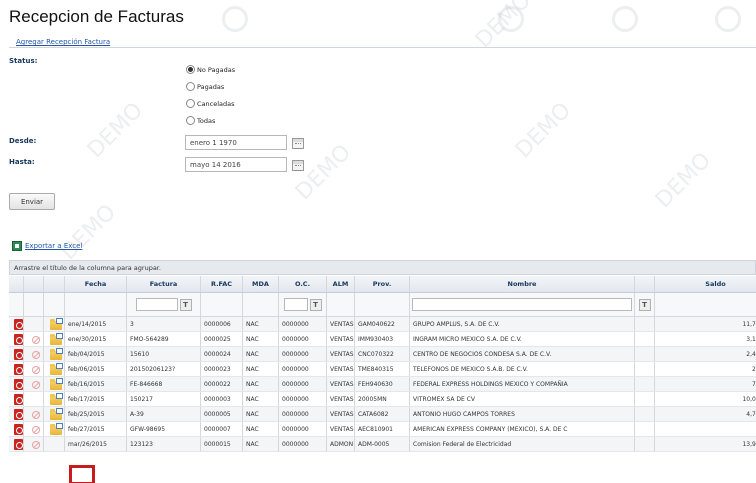 The height and width of the screenshot is (483, 756). I want to click on export-excel-link: Exportar a Excel, so click(53, 246).